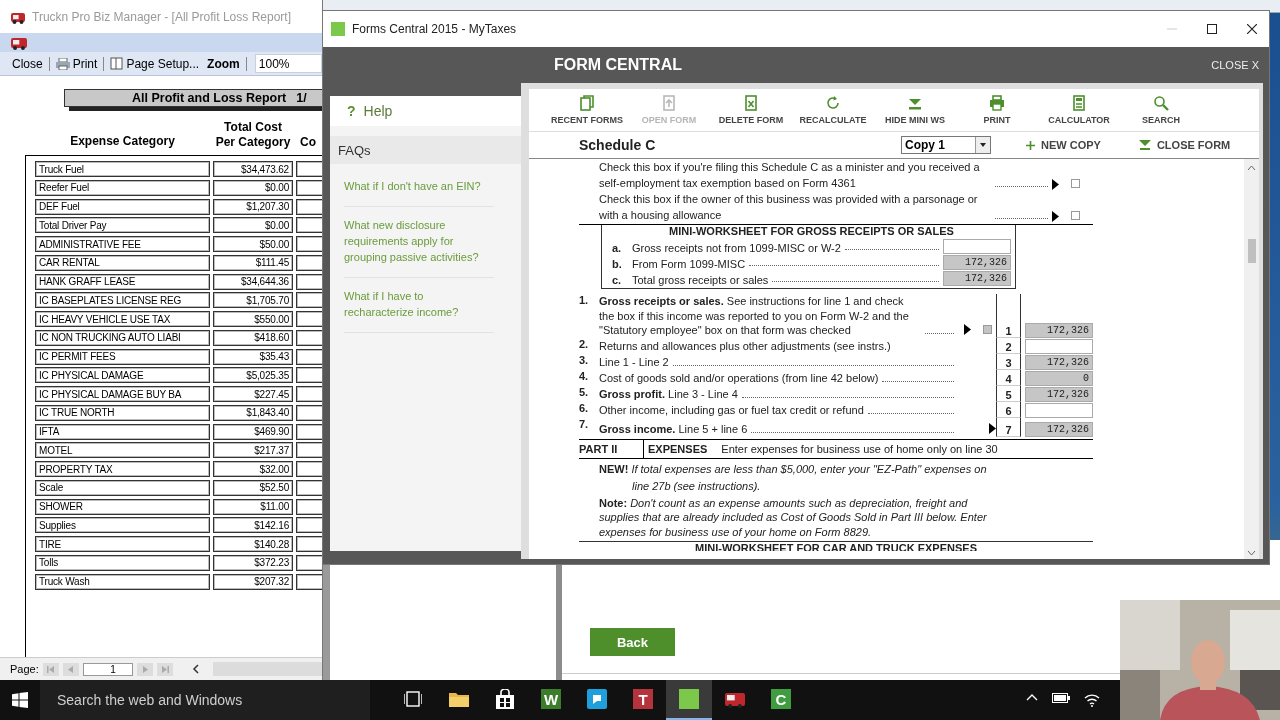  Describe the element at coordinates (584, 343) in the screenshot. I see `line-number: 2.` at that location.